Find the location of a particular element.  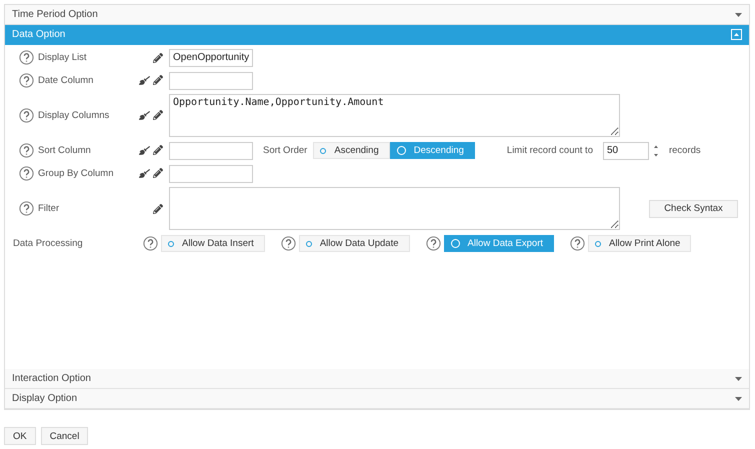

processing-option: Allow Print Alone is located at coordinates (640, 243).